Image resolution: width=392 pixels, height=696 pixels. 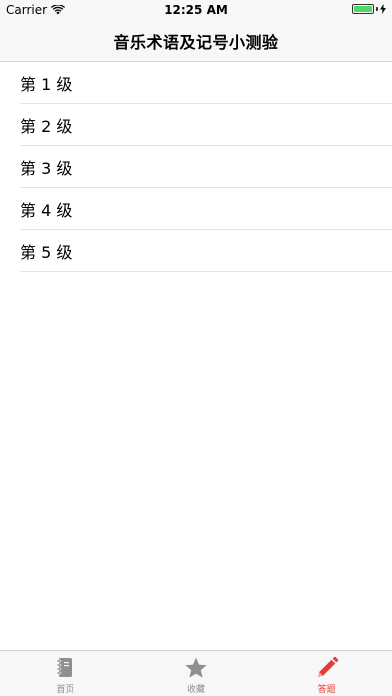 I want to click on tab-bar: 首页 收藏 答题, so click(x=196, y=673).